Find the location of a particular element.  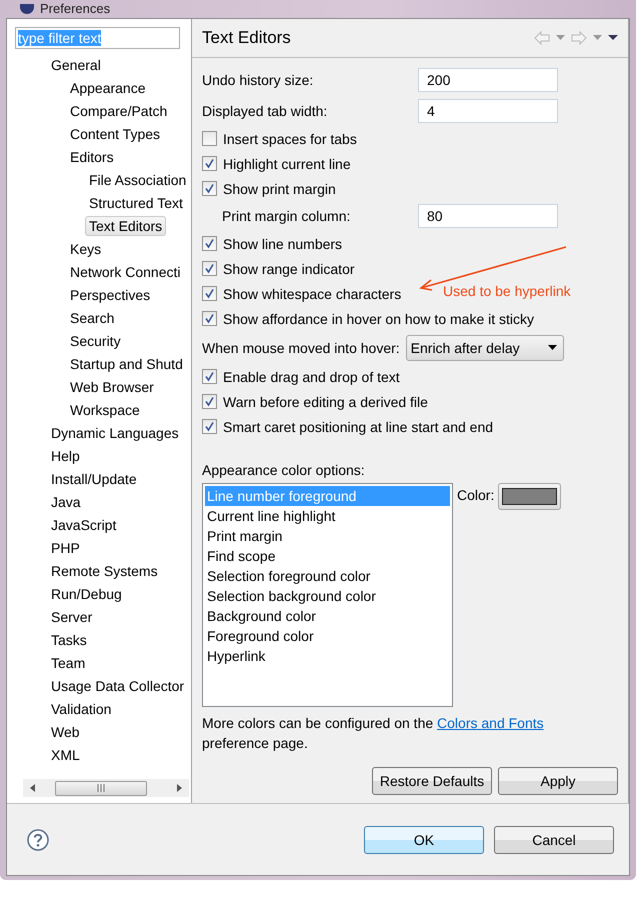

tree-item: Content Types is located at coordinates (115, 134).